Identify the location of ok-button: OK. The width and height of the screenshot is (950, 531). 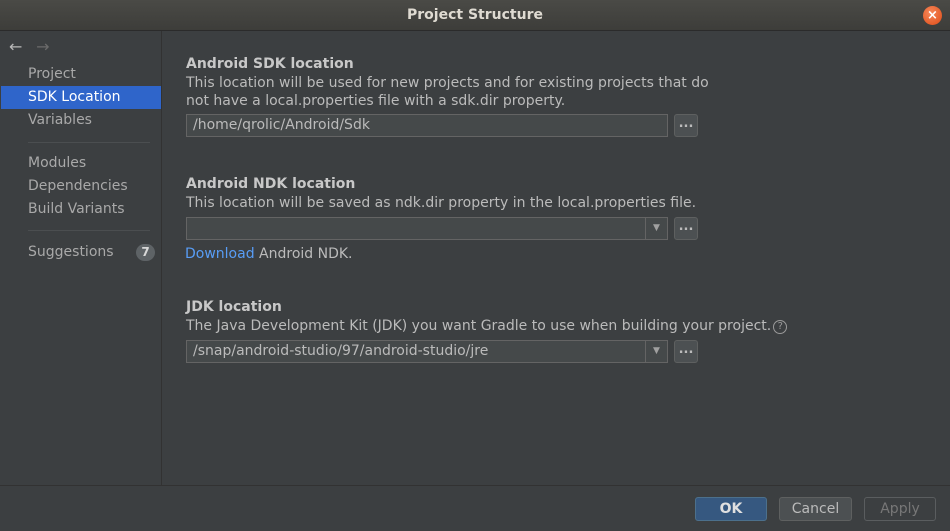
(731, 509).